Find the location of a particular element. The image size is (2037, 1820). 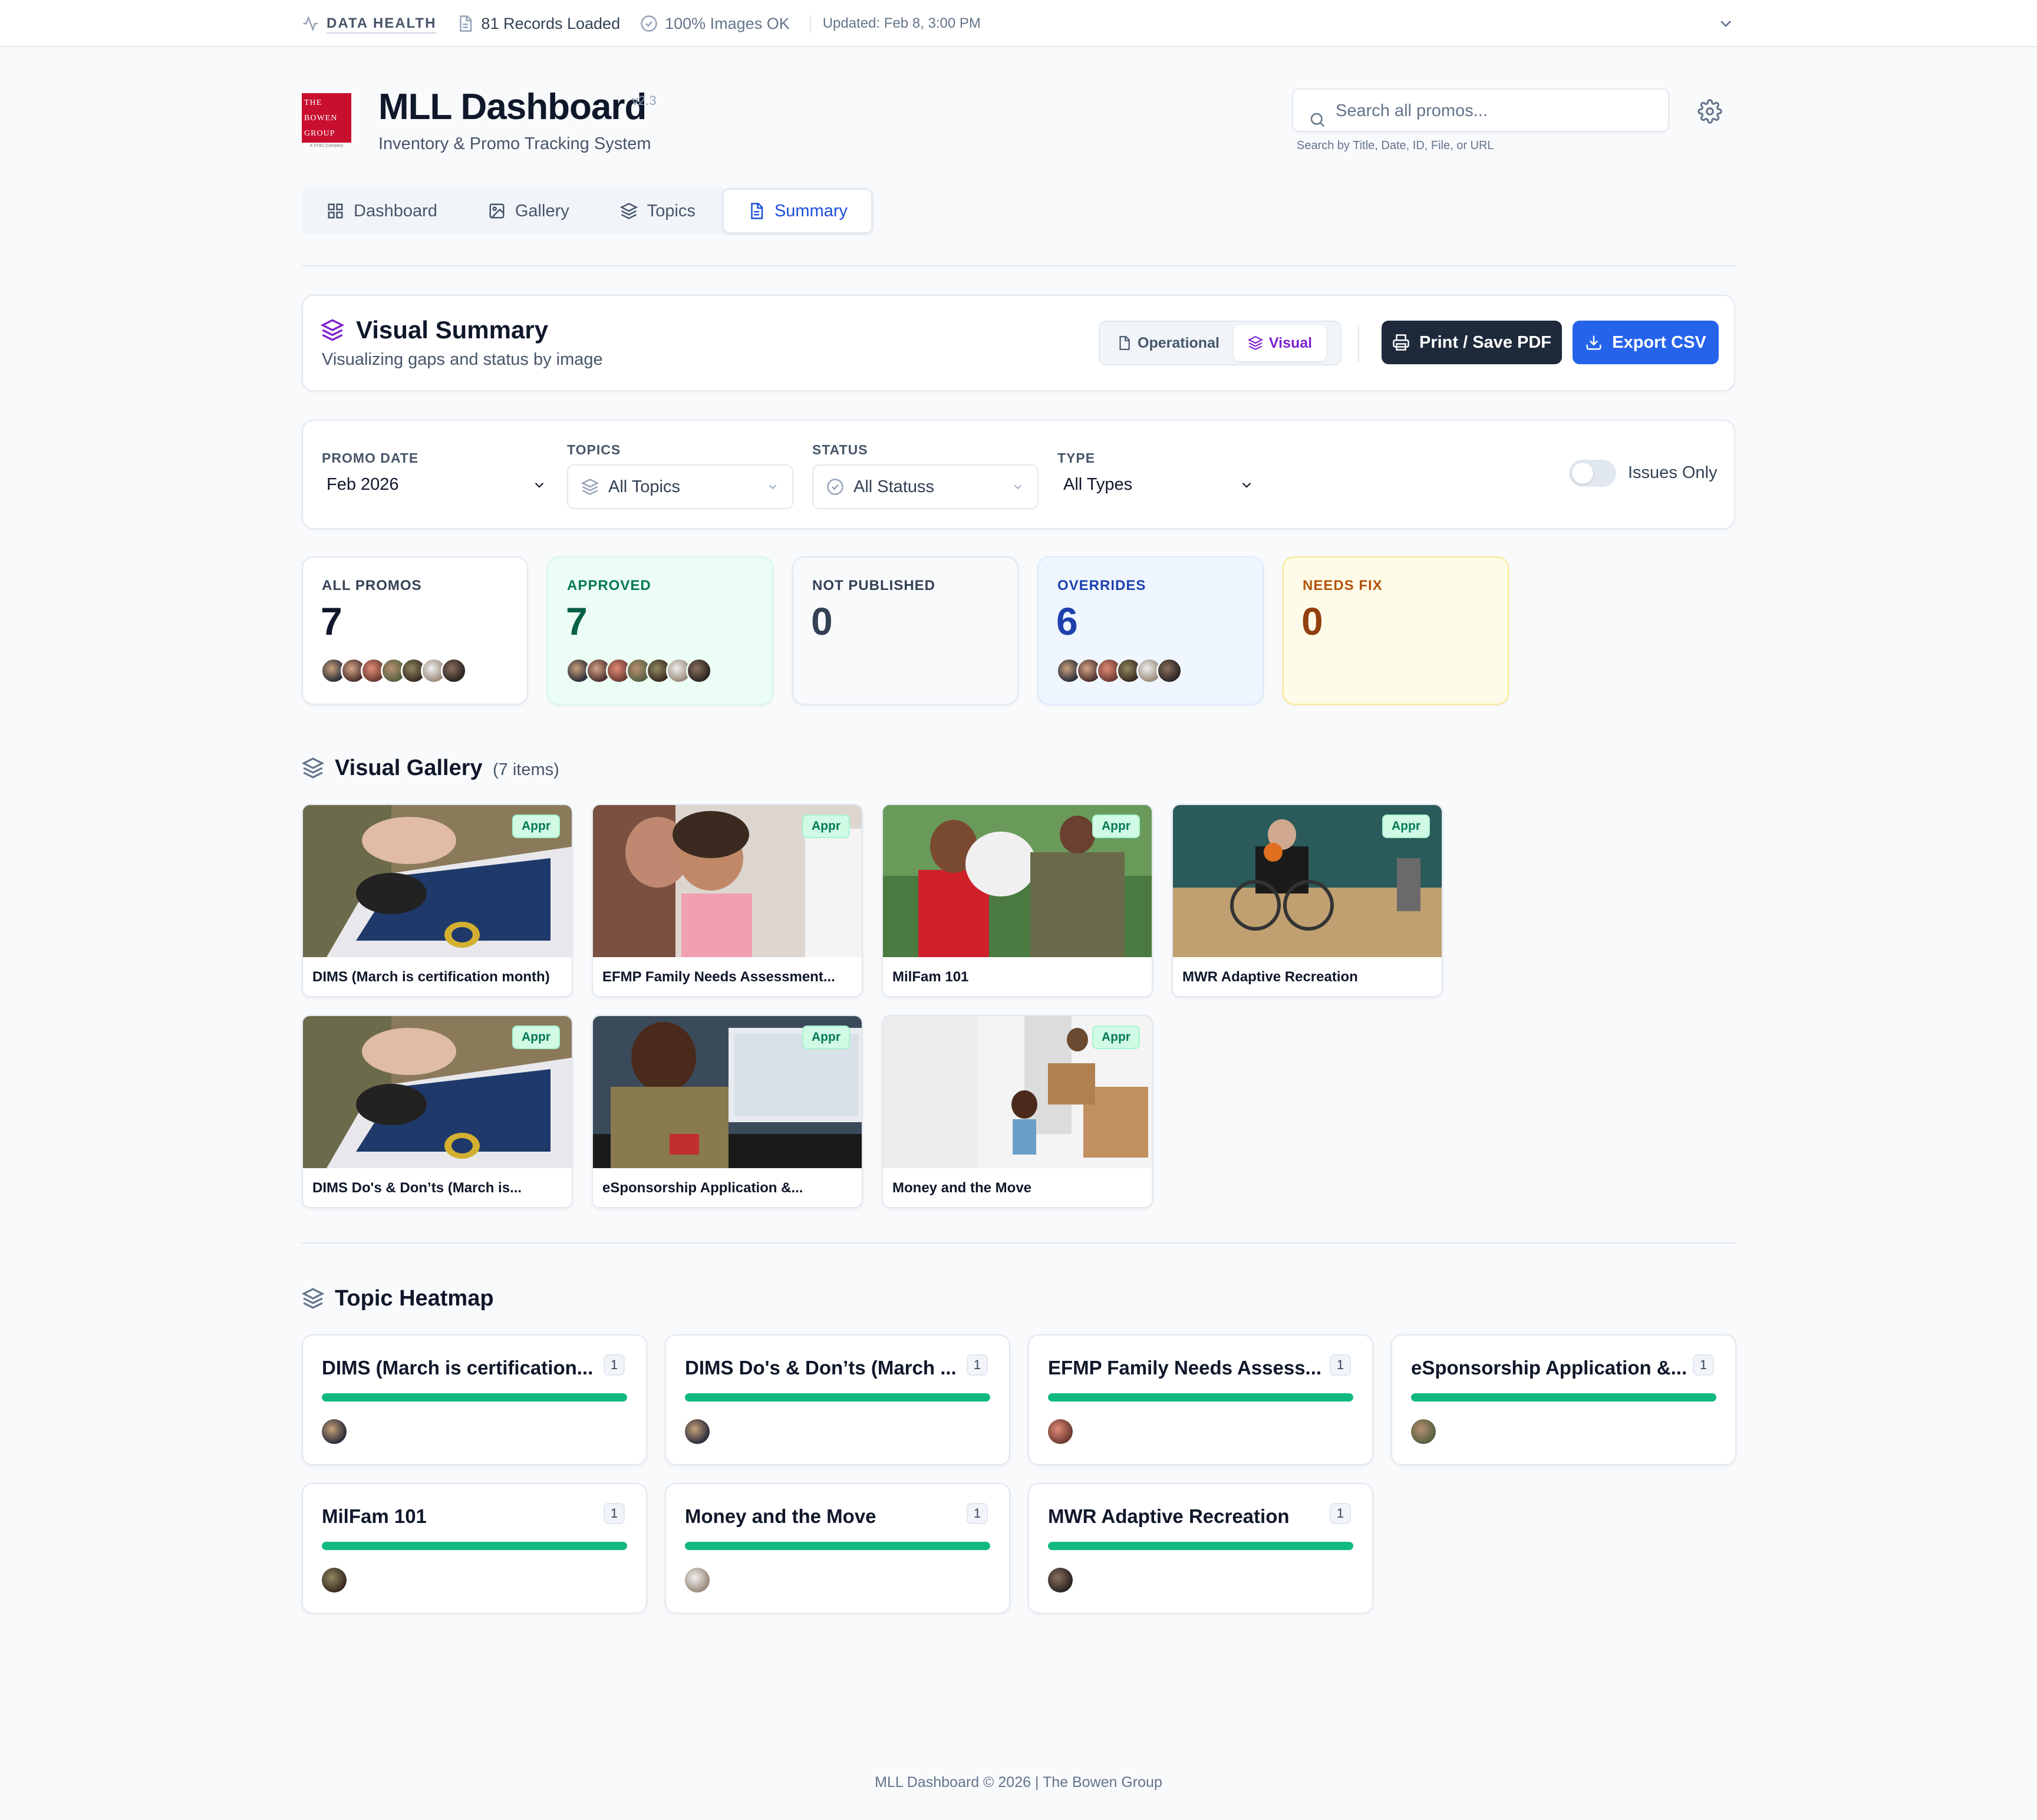

activity-icon is located at coordinates (310, 23).